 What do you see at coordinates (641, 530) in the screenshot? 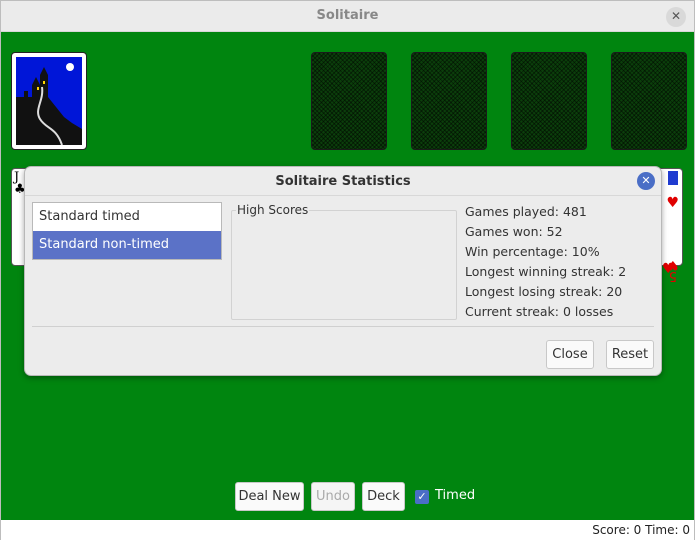
I see `score-time-readout: Score: 0 Time: 0` at bounding box center [641, 530].